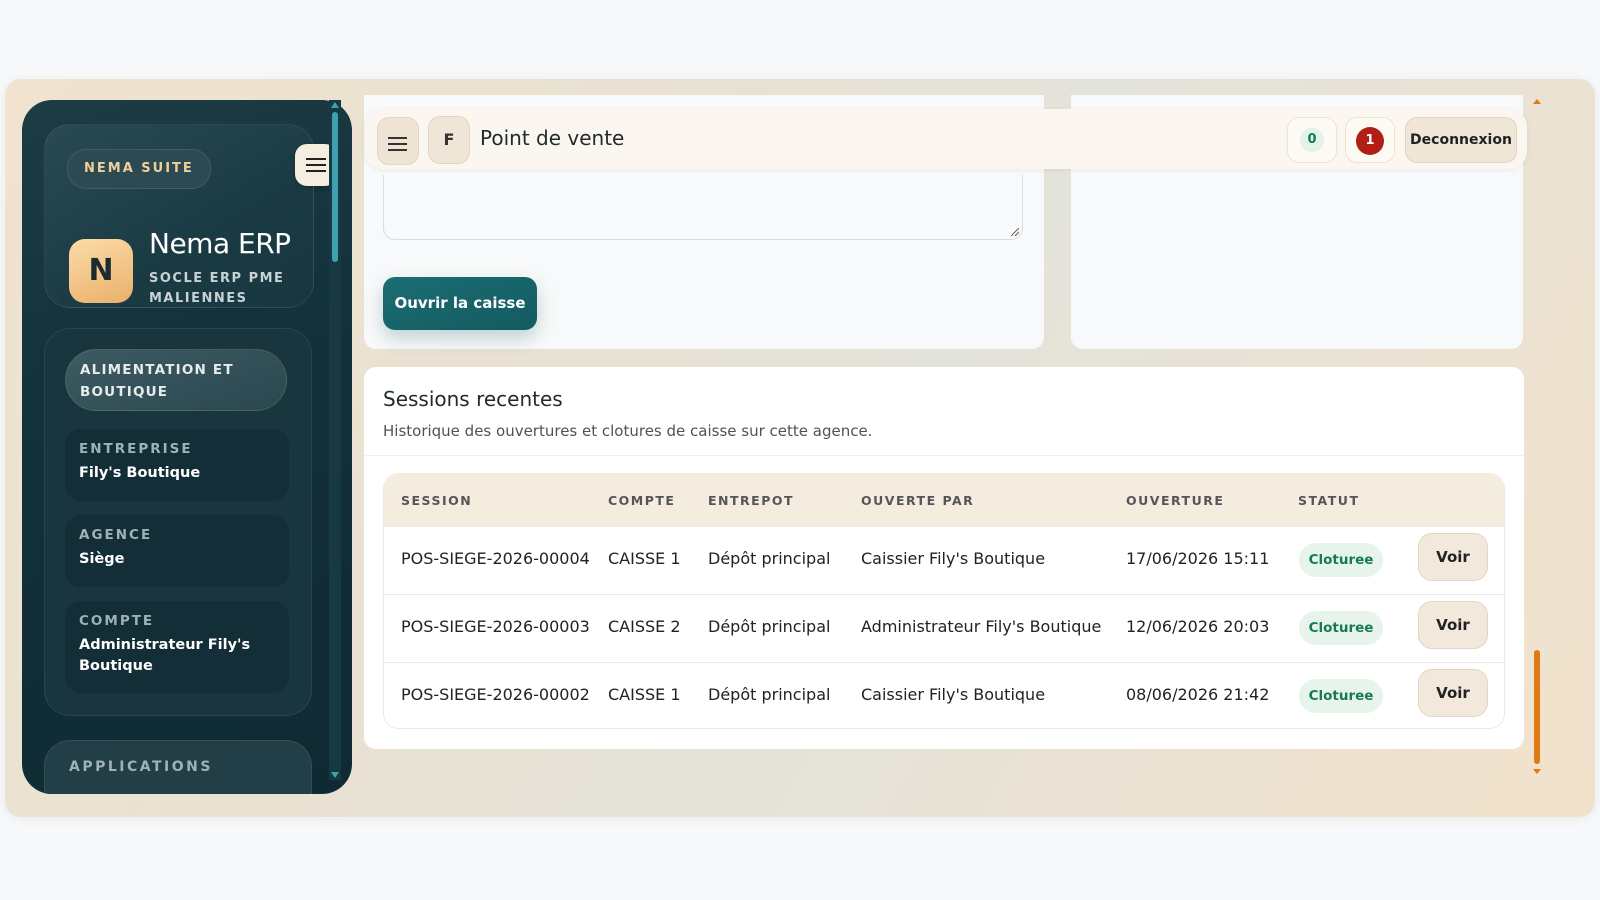 The height and width of the screenshot is (900, 1600). What do you see at coordinates (335, 440) in the screenshot?
I see `sidebar-scrollbar` at bounding box center [335, 440].